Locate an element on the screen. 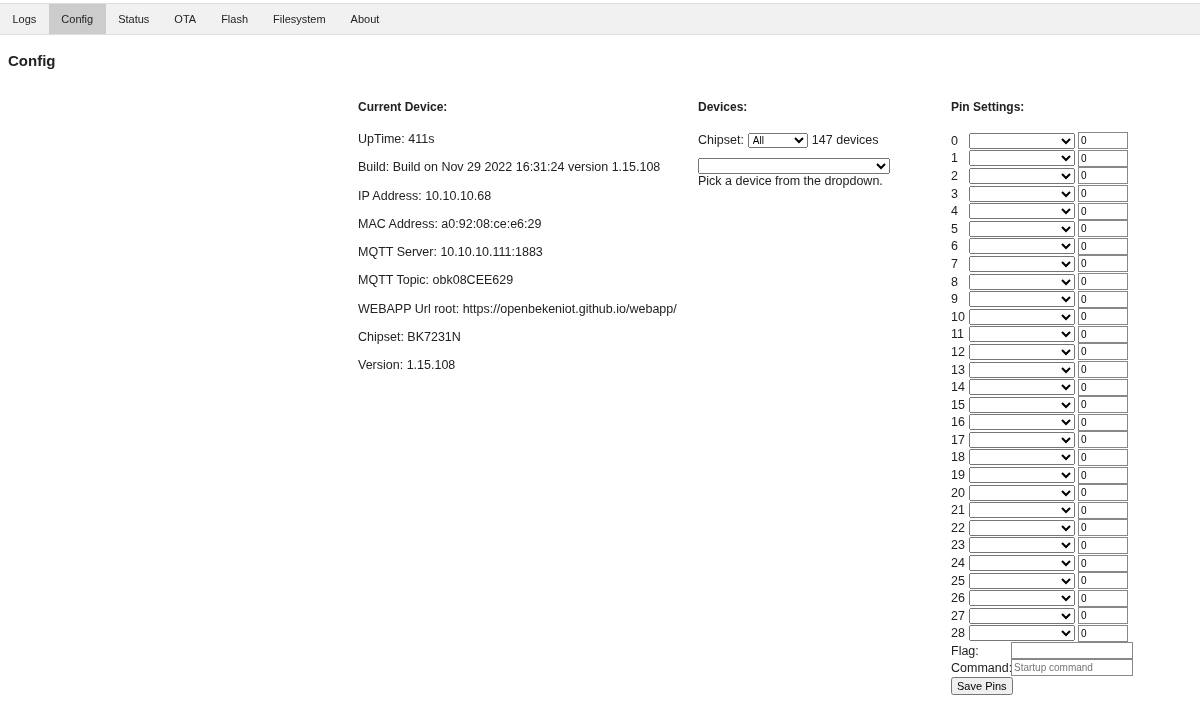  tab: Flash is located at coordinates (234, 19).